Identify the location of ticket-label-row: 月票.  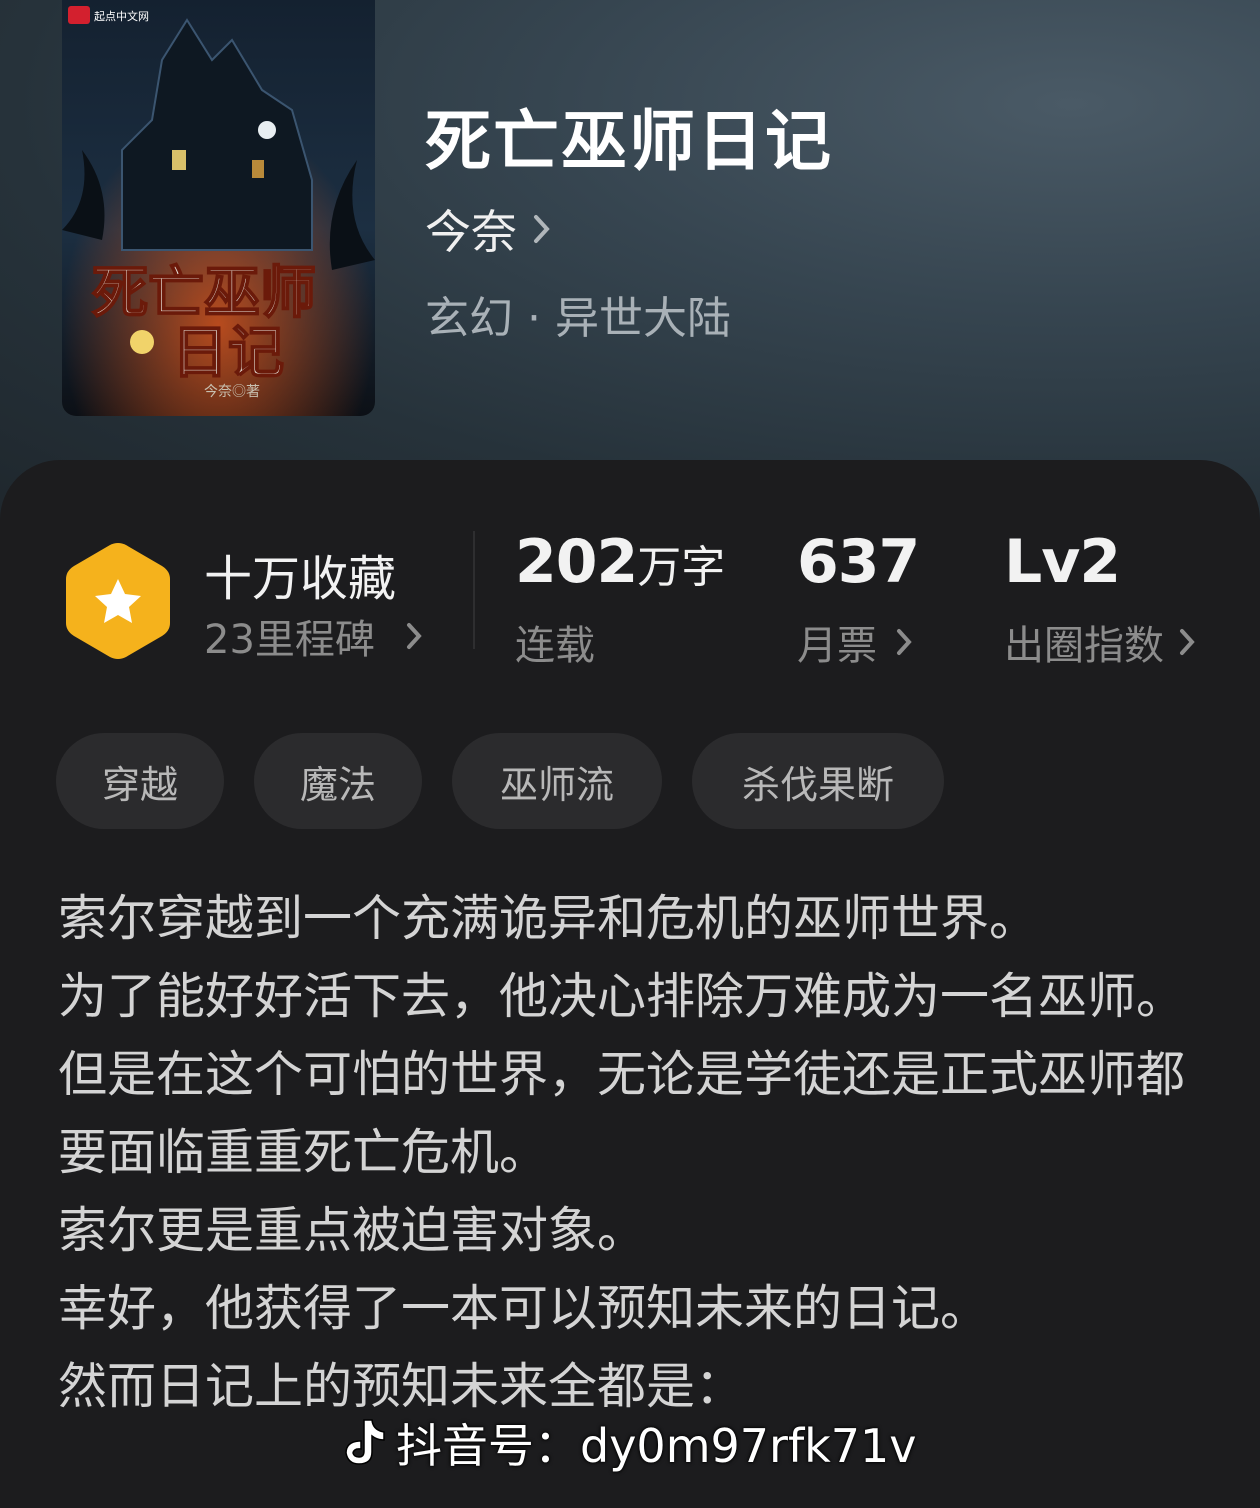
(856, 642).